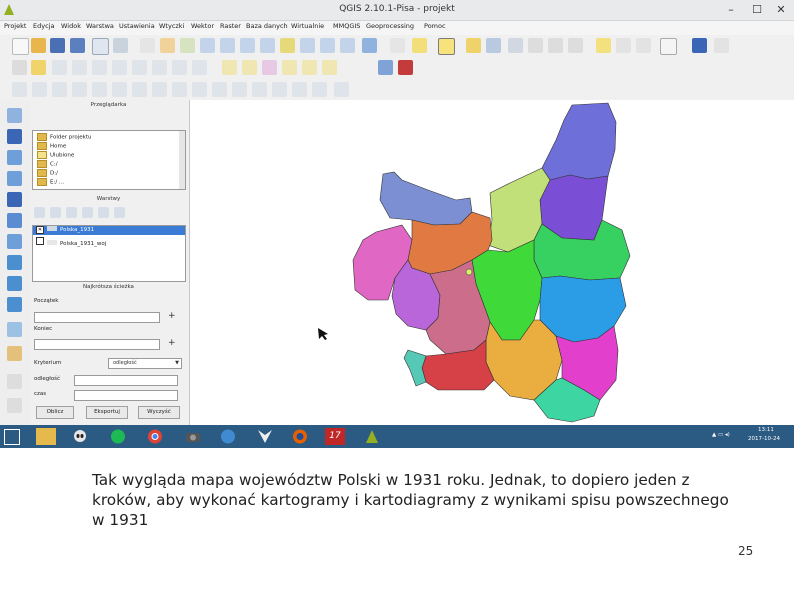 The height and width of the screenshot is (595, 794). What do you see at coordinates (99, 89) in the screenshot?
I see `fill-ring-icon` at bounding box center [99, 89].